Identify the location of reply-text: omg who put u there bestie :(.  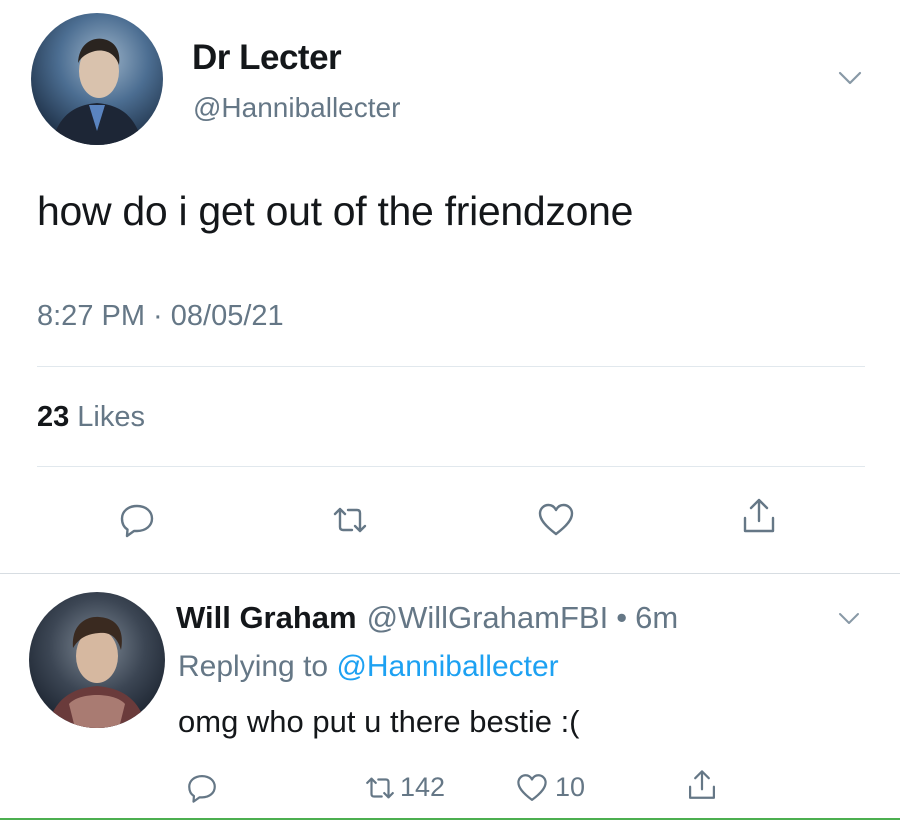
(379, 721).